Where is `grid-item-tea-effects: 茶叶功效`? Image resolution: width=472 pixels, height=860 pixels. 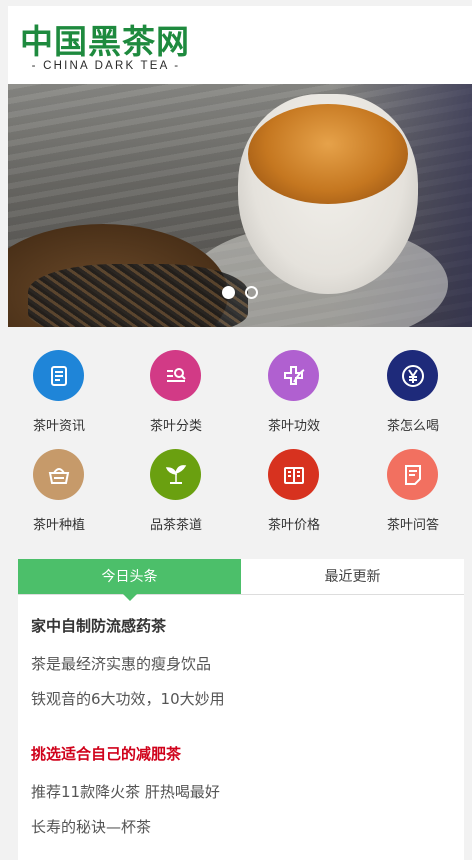 grid-item-tea-effects: 茶叶功效 is located at coordinates (294, 390).